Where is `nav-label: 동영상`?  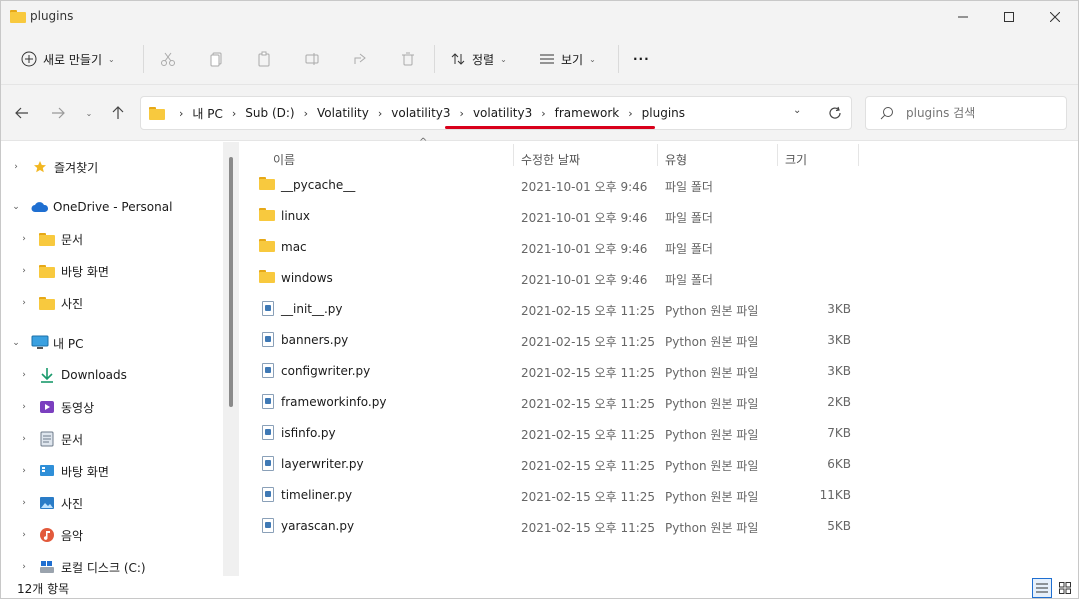
nav-label: 동영상 is located at coordinates (78, 407).